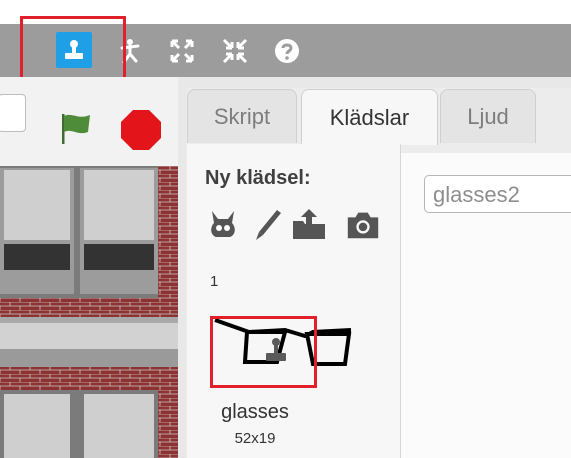  What do you see at coordinates (255, 412) in the screenshot?
I see `costume-name: glasses` at bounding box center [255, 412].